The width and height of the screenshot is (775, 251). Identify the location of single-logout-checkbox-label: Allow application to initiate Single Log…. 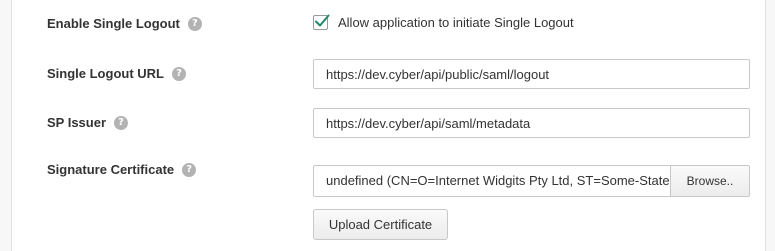
(456, 22).